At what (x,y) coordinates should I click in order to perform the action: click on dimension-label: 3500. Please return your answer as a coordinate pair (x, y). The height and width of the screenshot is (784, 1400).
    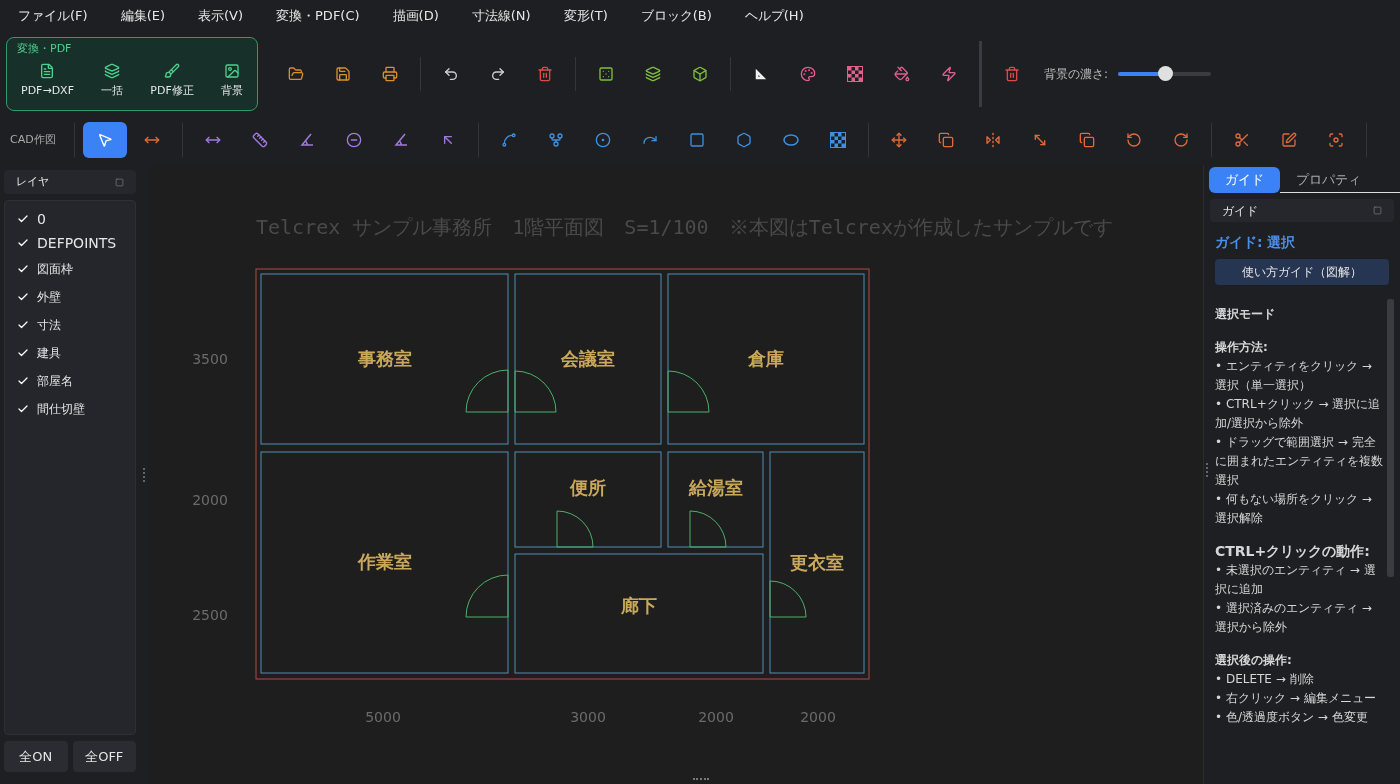
    Looking at the image, I should click on (210, 359).